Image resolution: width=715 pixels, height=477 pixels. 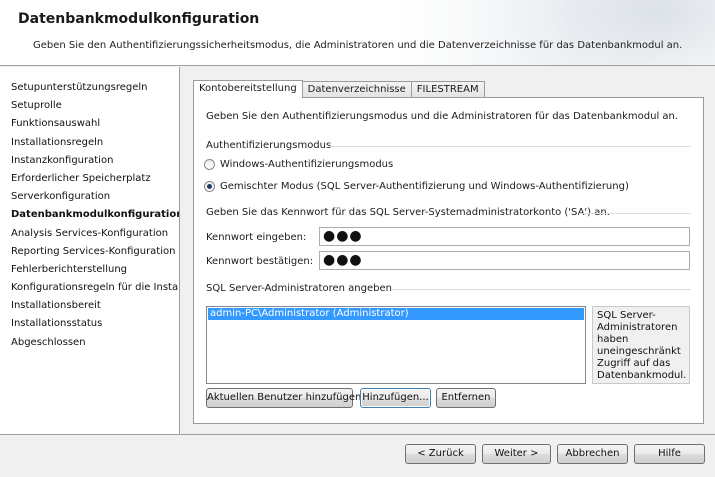 I want to click on page-title: Datenbankmodulkonfiguration, so click(x=139, y=19).